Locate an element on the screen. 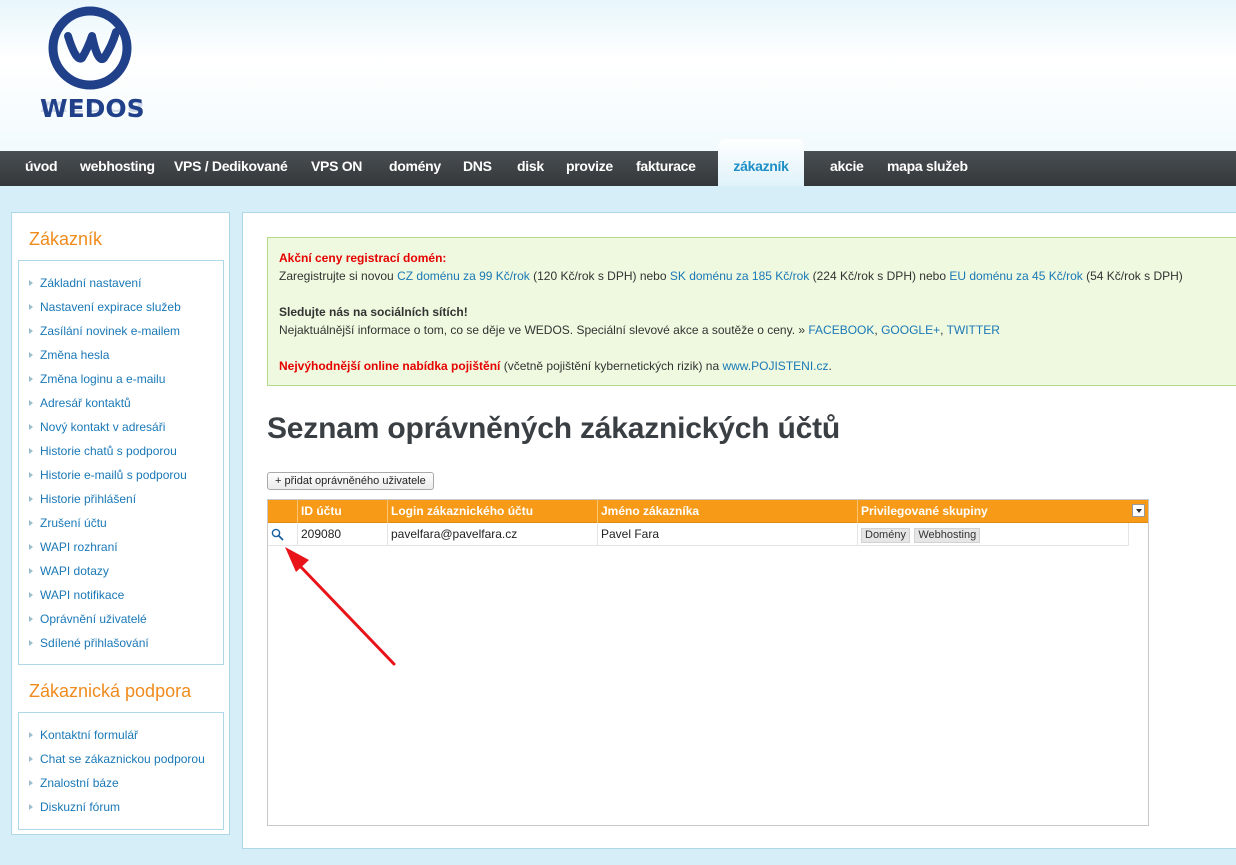 The image size is (1236, 865). nav-item-domeny: domény is located at coordinates (415, 168).